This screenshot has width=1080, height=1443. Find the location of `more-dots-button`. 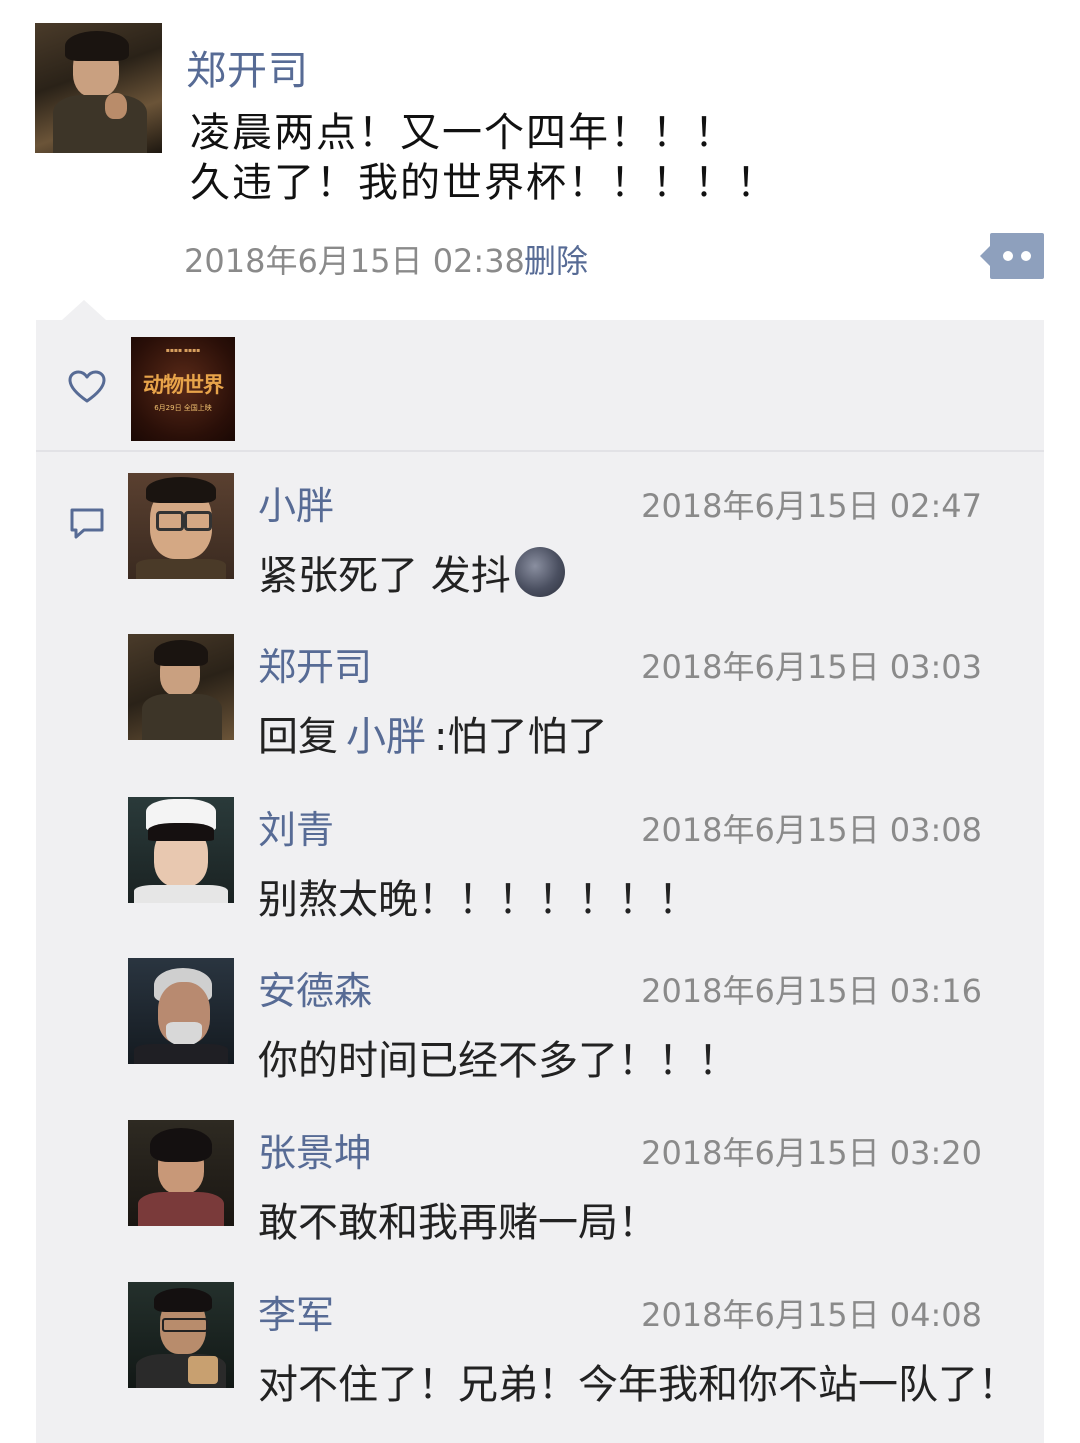

more-dots-button is located at coordinates (1012, 256).